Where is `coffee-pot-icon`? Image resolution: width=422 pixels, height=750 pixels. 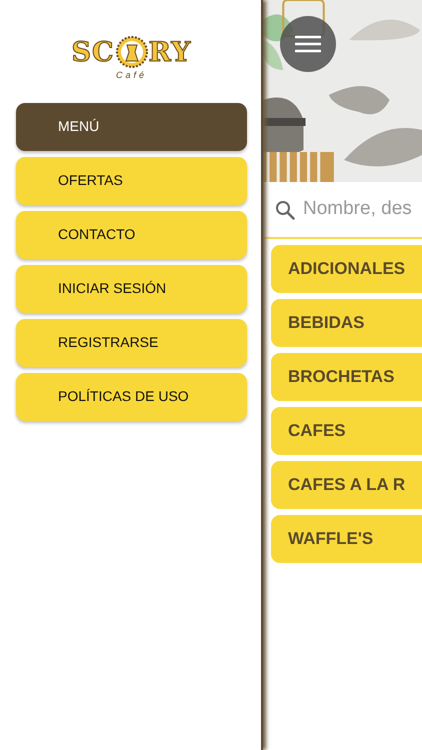
coffee-pot-icon is located at coordinates (132, 52).